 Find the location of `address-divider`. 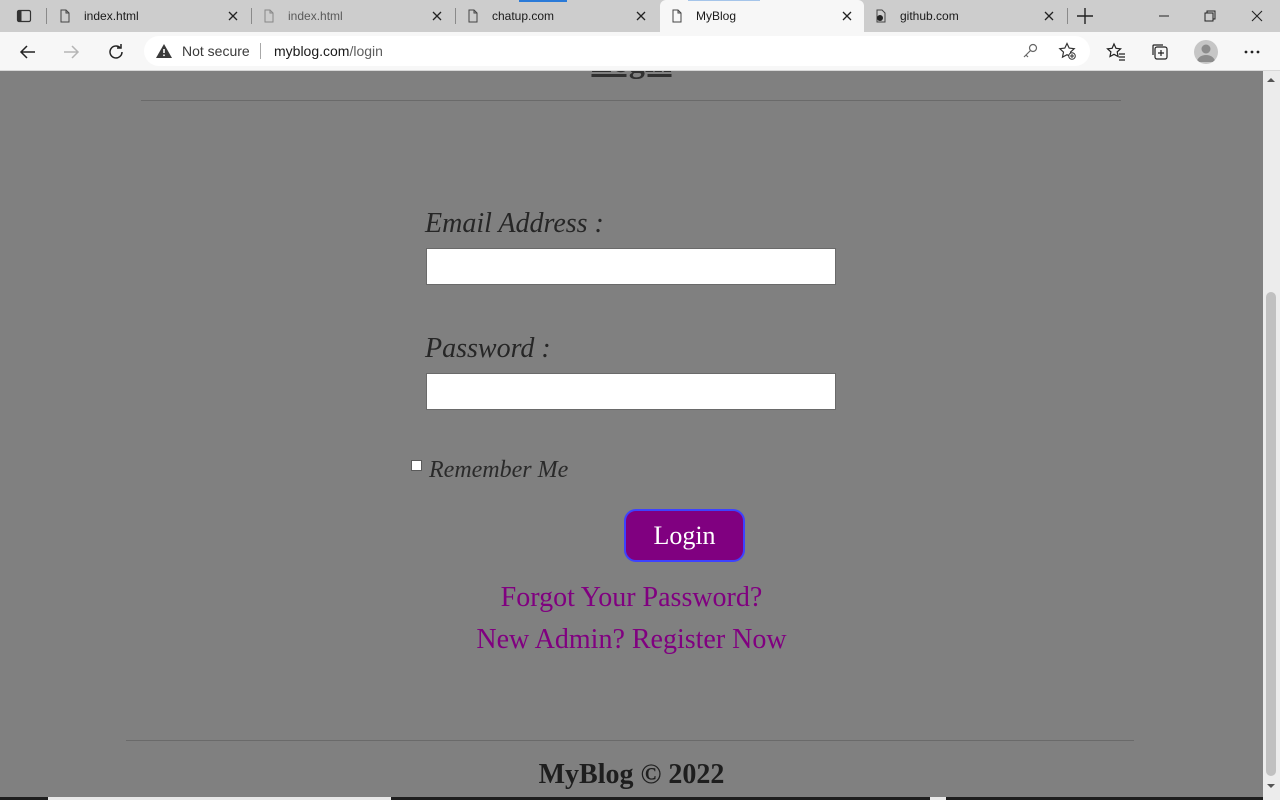

address-divider is located at coordinates (260, 51).